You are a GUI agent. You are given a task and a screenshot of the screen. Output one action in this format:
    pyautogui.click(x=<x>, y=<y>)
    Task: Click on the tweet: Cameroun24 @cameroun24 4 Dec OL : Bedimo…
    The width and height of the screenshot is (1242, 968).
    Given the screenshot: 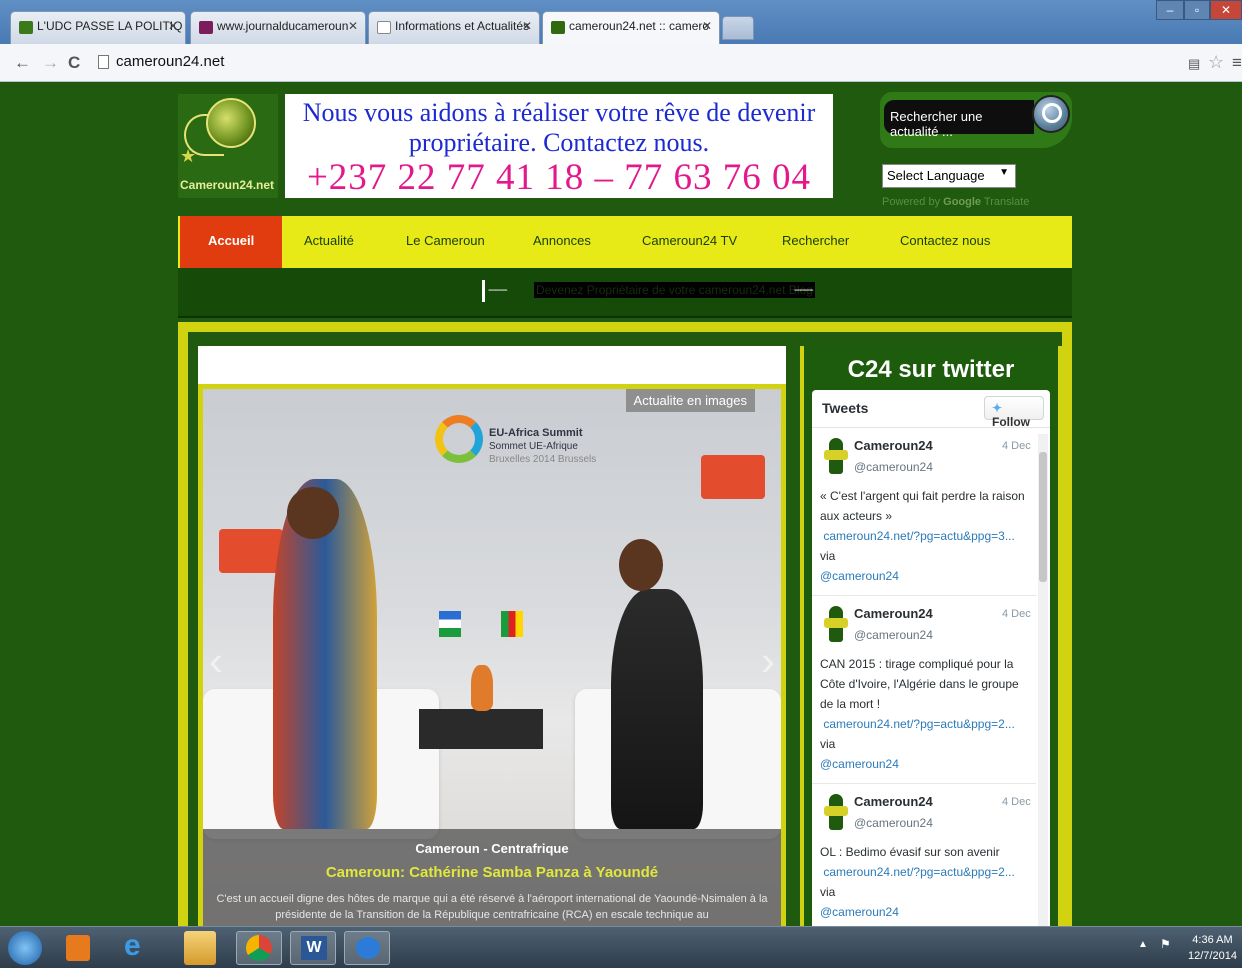 What is the action you would take?
    pyautogui.click(x=924, y=855)
    